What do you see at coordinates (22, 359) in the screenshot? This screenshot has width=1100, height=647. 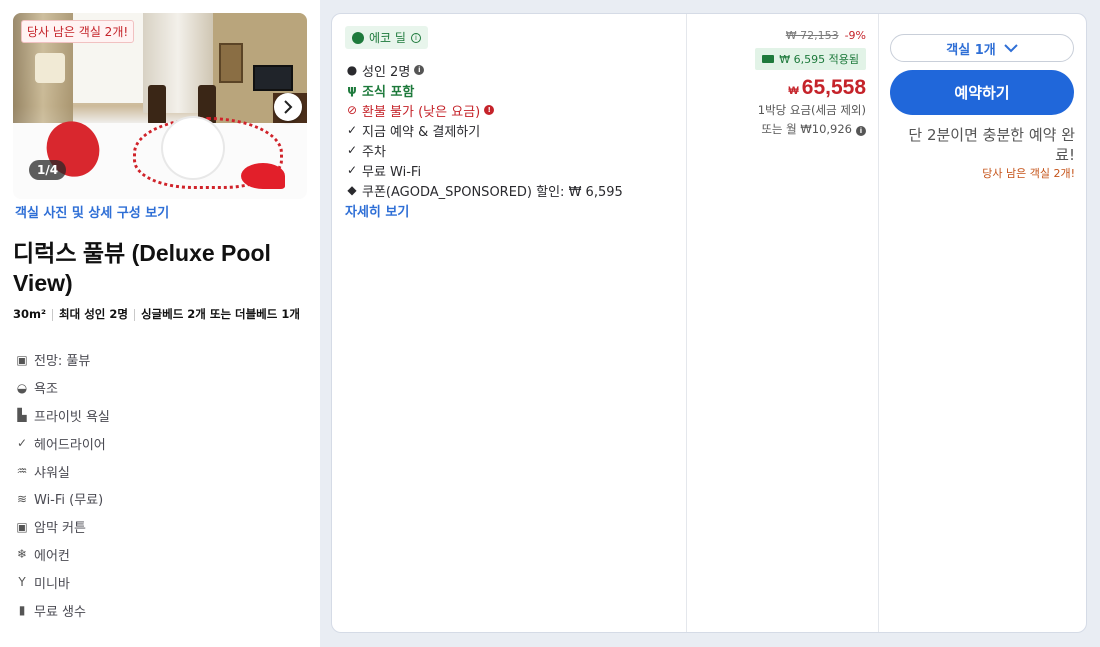 I see `view-icon: ▣` at bounding box center [22, 359].